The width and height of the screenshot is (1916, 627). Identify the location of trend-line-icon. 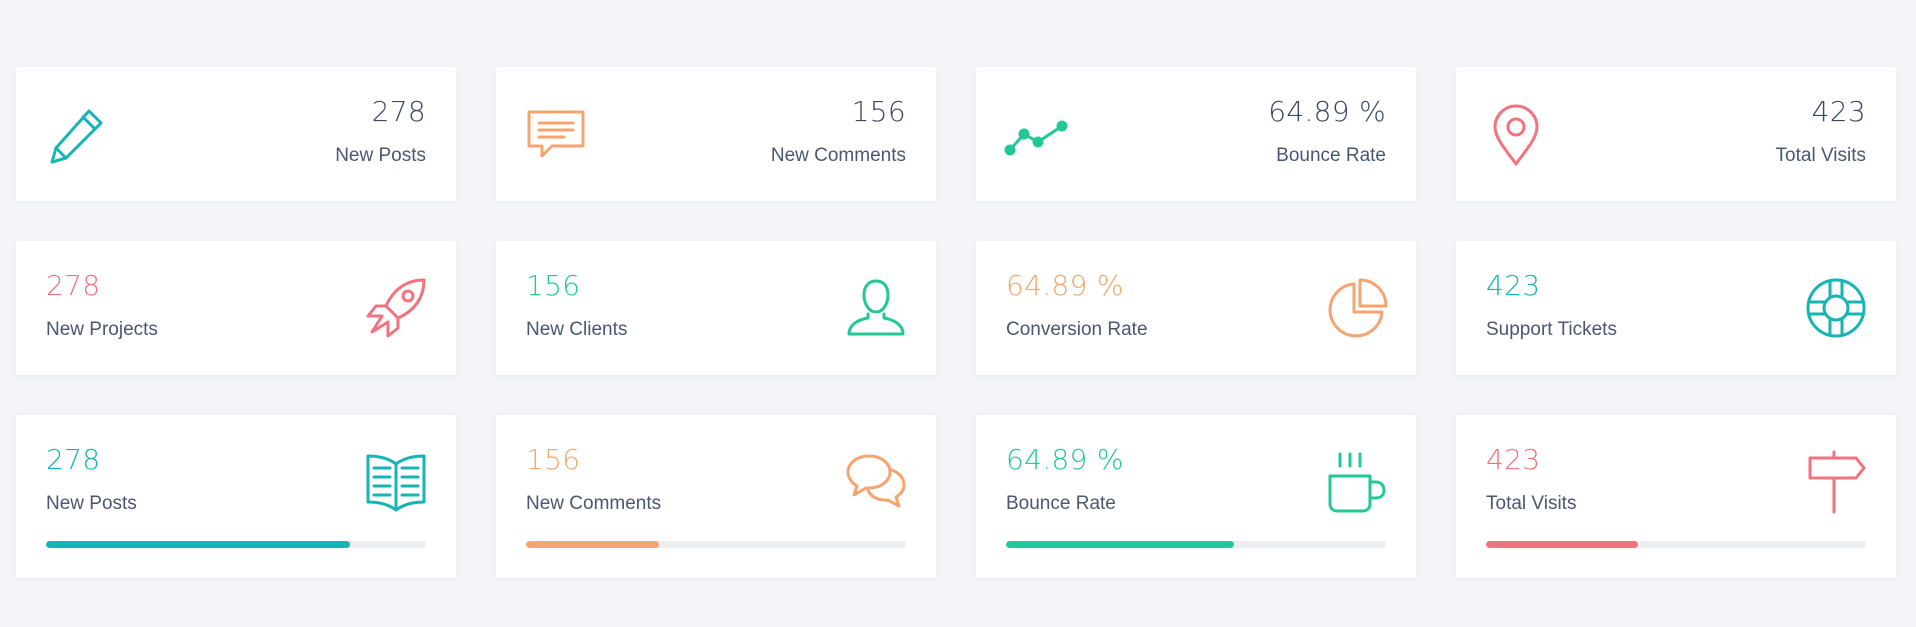
(1036, 136).